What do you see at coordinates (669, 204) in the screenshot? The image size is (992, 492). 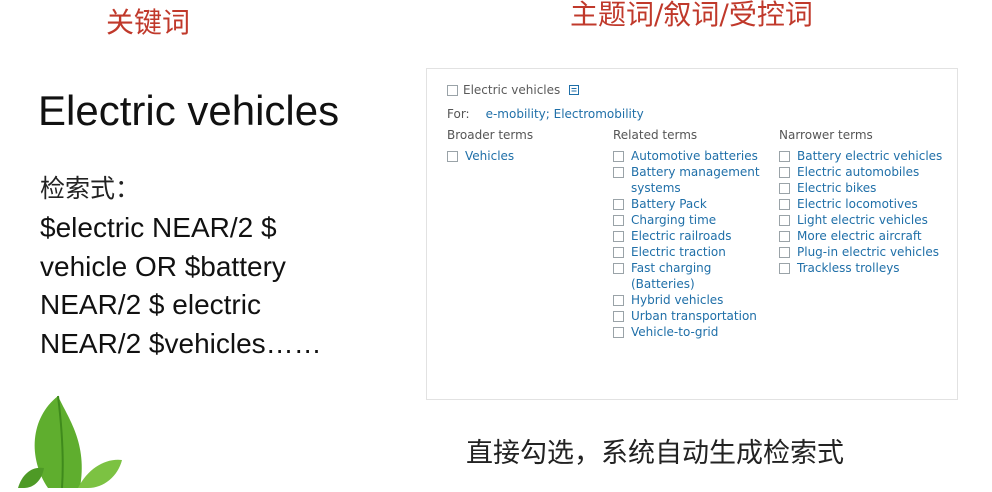 I see `term-label: Battery Pack` at bounding box center [669, 204].